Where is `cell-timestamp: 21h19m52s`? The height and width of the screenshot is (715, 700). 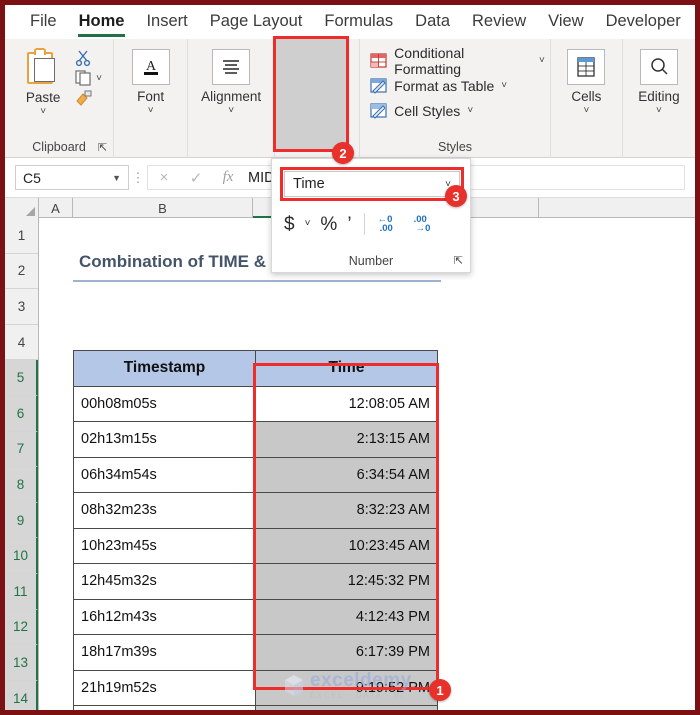 cell-timestamp: 21h19m52s is located at coordinates (164, 687).